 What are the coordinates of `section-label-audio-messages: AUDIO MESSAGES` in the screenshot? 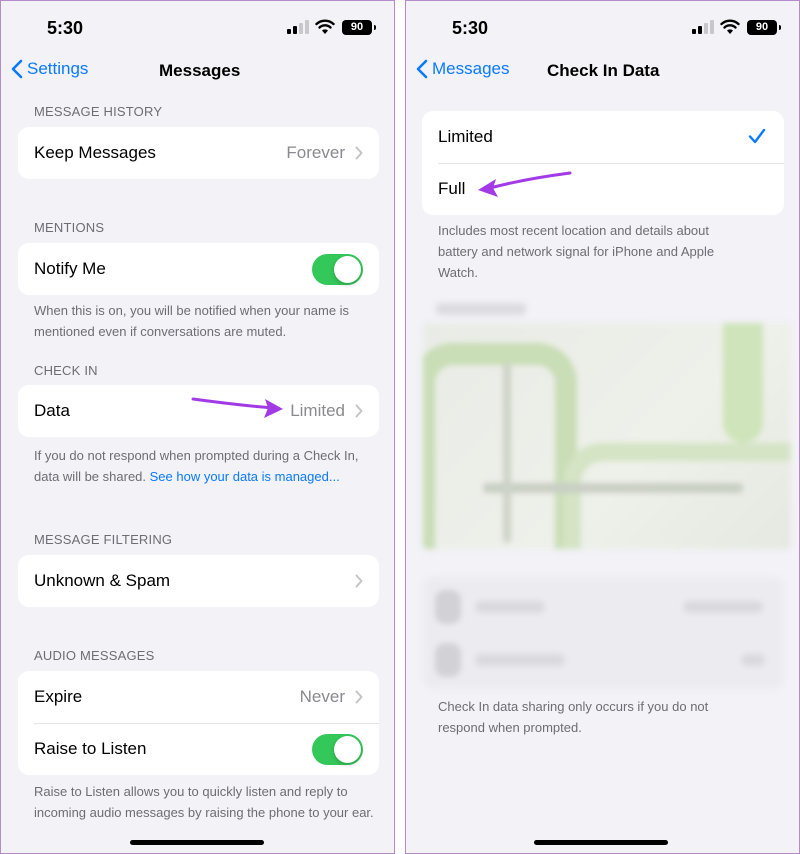 It's located at (94, 655).